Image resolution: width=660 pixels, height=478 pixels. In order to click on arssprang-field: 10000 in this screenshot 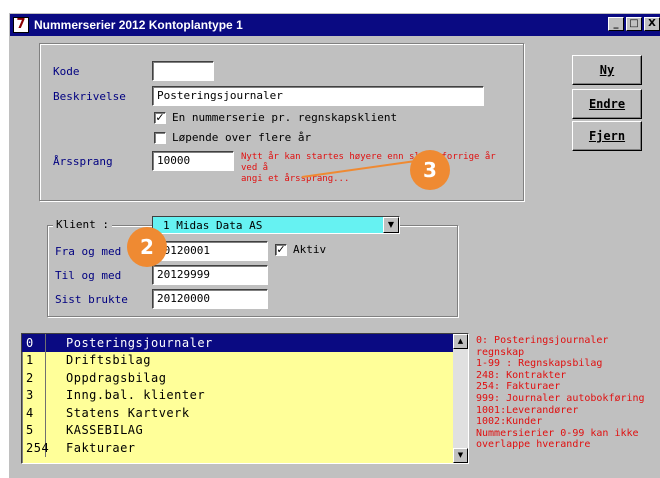, I will do `click(193, 161)`.